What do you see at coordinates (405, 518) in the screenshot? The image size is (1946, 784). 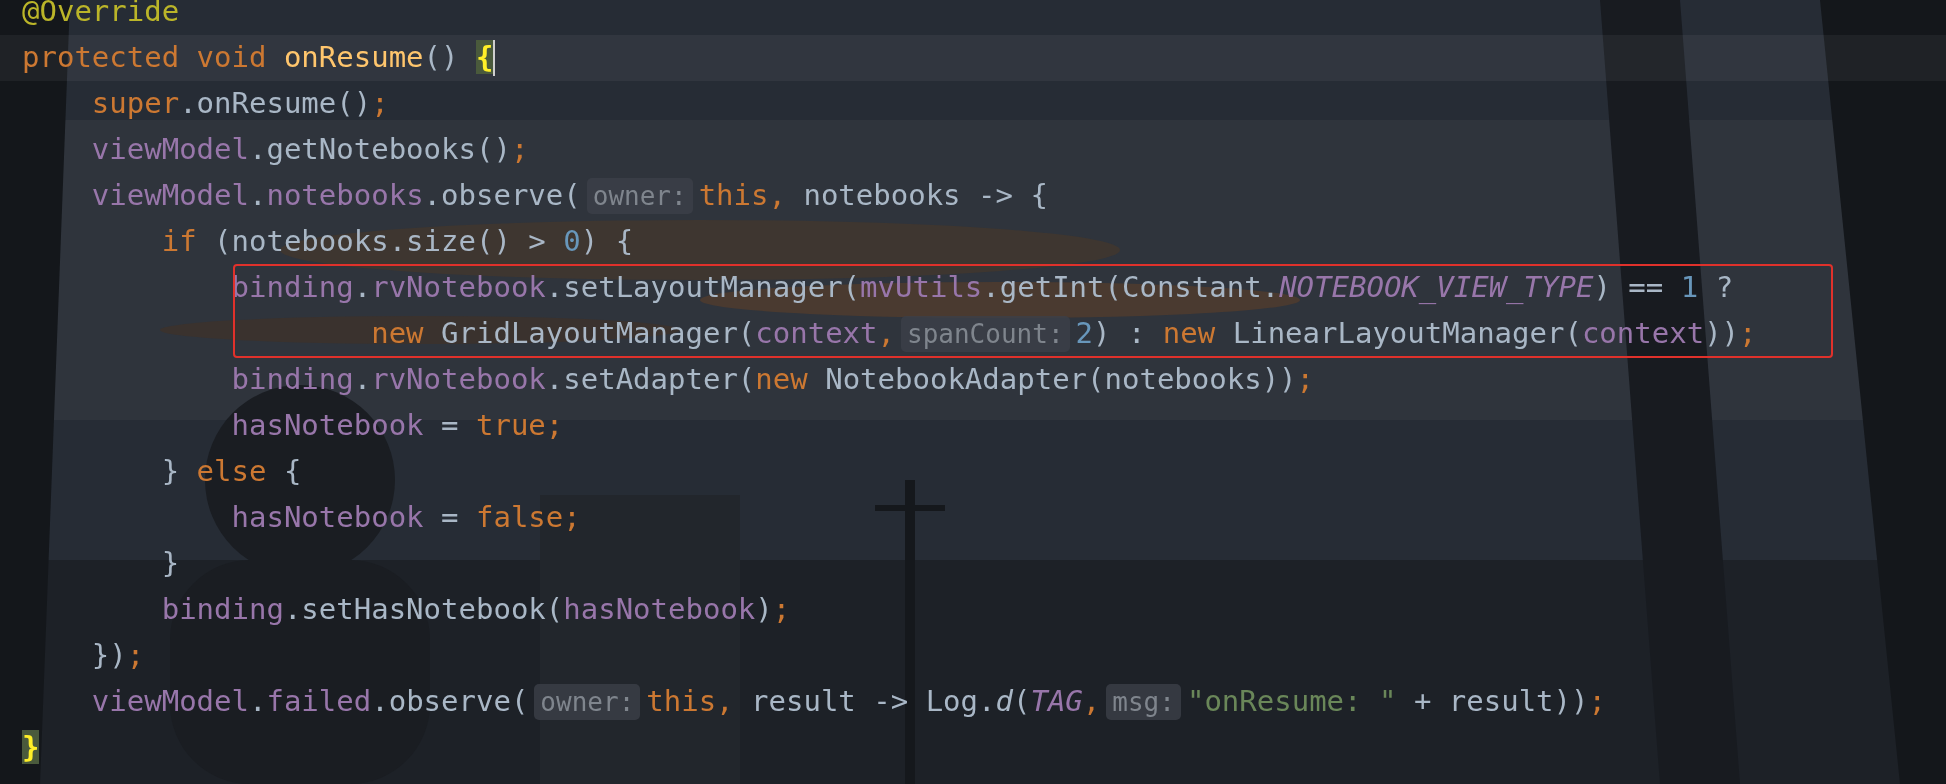 I see `code-text: hasNotebook = false;` at bounding box center [405, 518].